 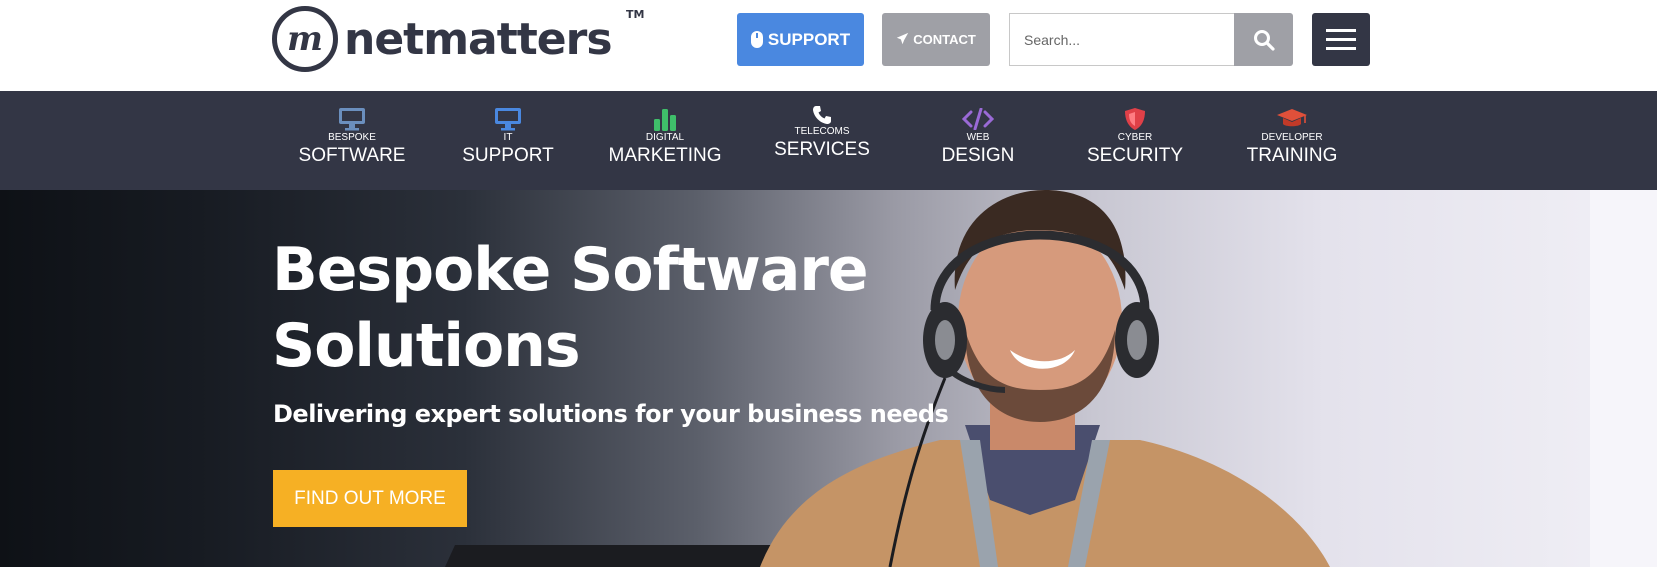 What do you see at coordinates (508, 155) in the screenshot?
I see `nav-item-label: SUPPORT` at bounding box center [508, 155].